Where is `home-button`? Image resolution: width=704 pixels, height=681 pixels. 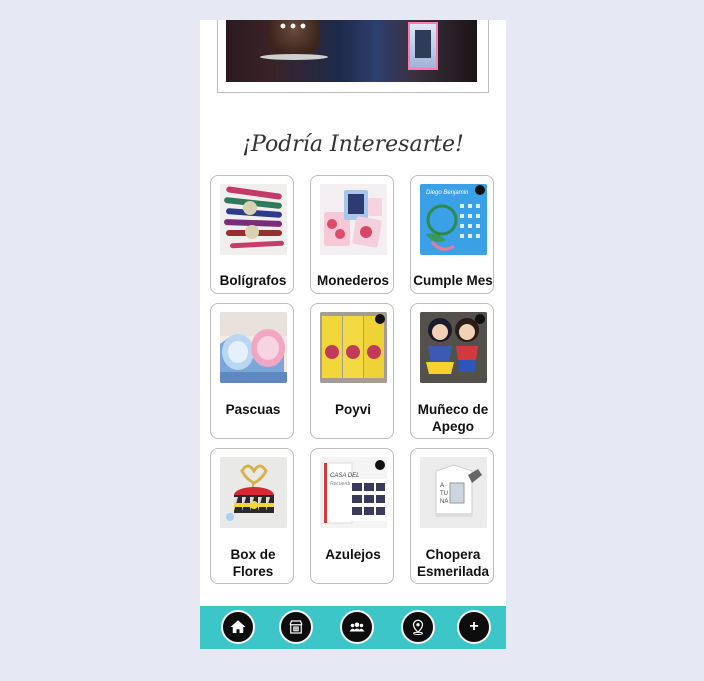 home-button is located at coordinates (238, 627).